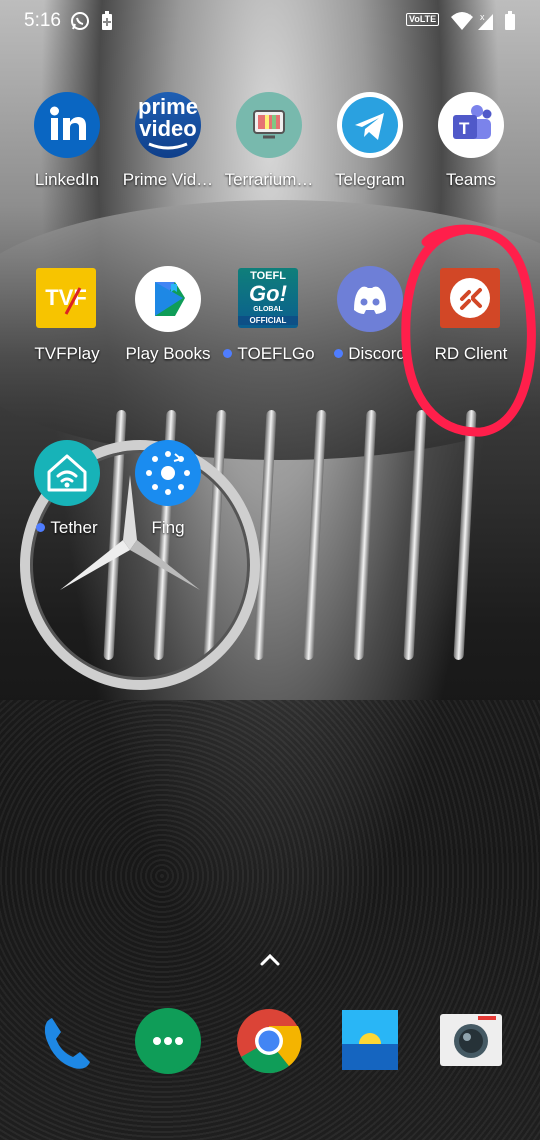 The height and width of the screenshot is (1140, 540). I want to click on discord-icon, so click(370, 299).